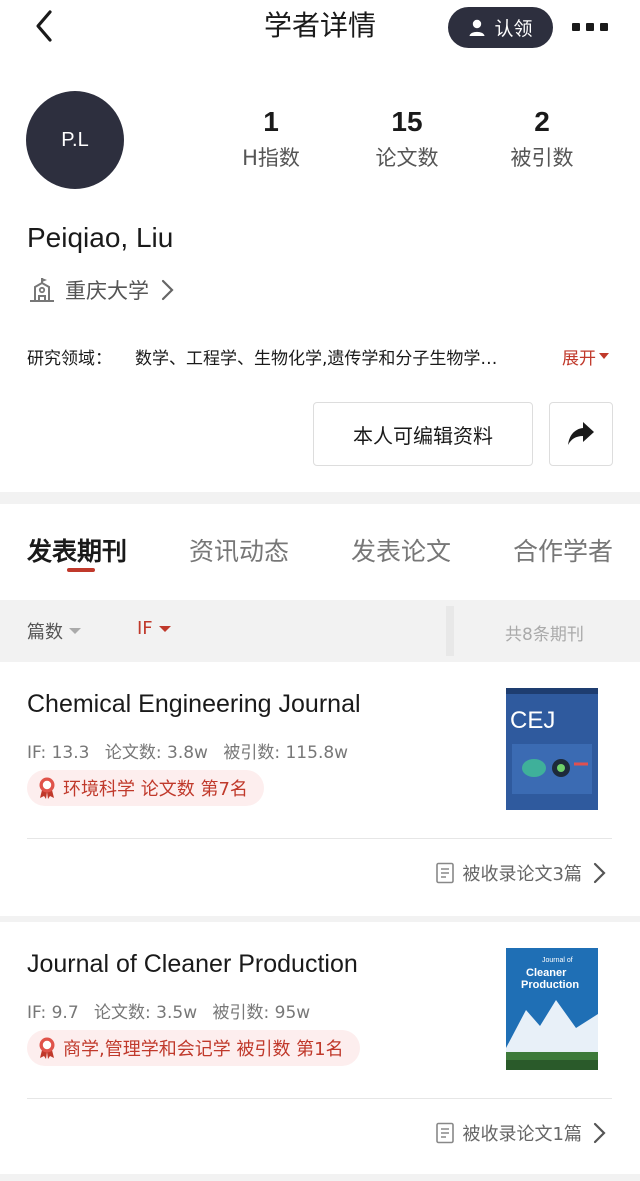 The width and height of the screenshot is (640, 1181). Describe the element at coordinates (550, 985) in the screenshot. I see `svg-text: Production` at that location.